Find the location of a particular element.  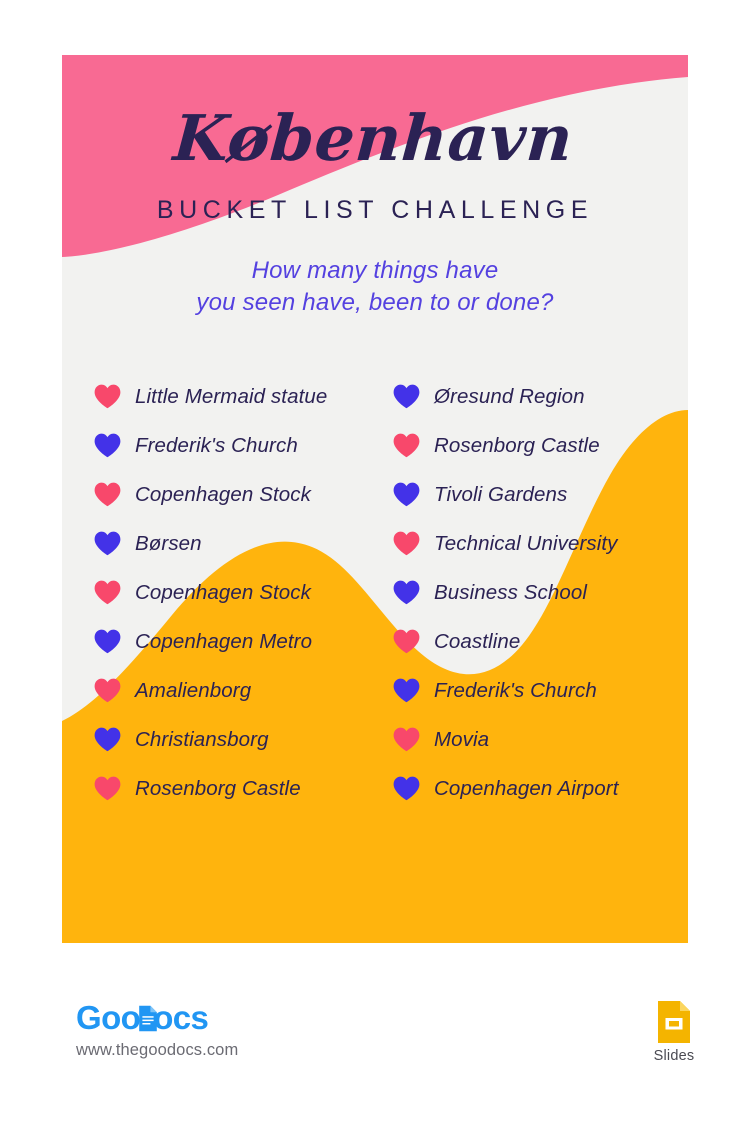

goodocs-wordmark-part-1: Goo is located at coordinates (108, 1017).